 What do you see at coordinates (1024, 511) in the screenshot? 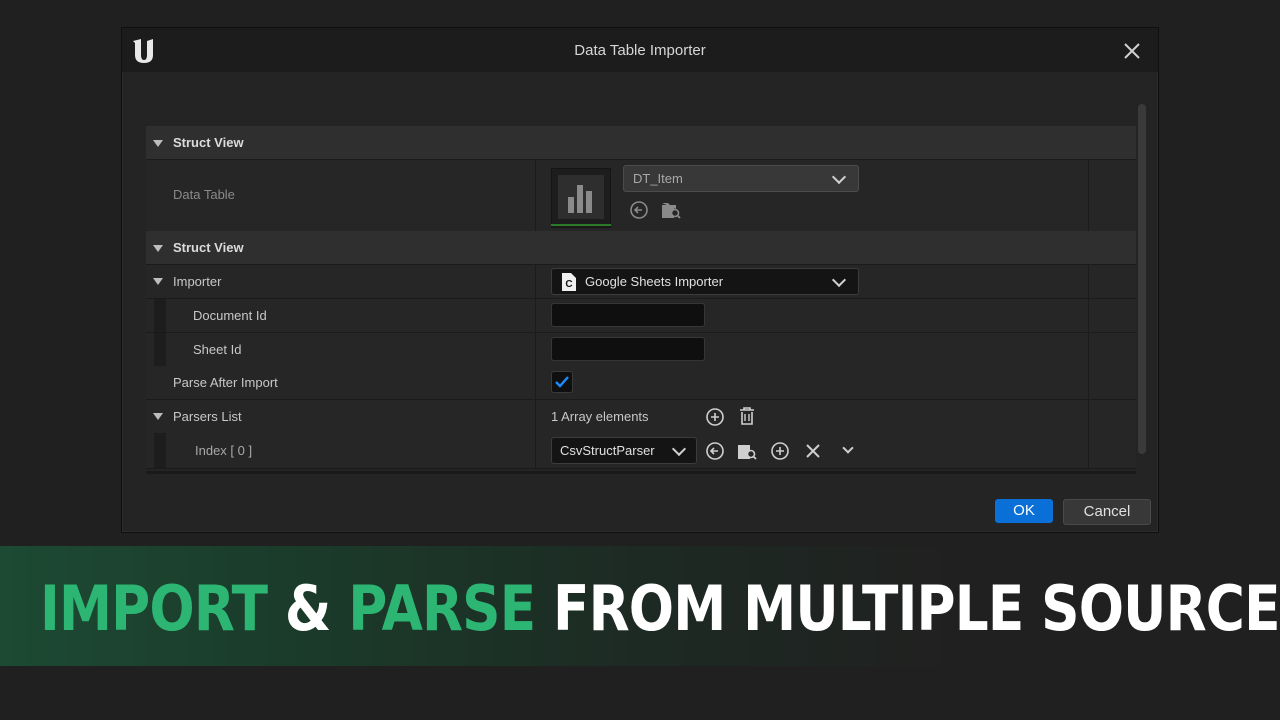
I see `ok-button: OK` at bounding box center [1024, 511].